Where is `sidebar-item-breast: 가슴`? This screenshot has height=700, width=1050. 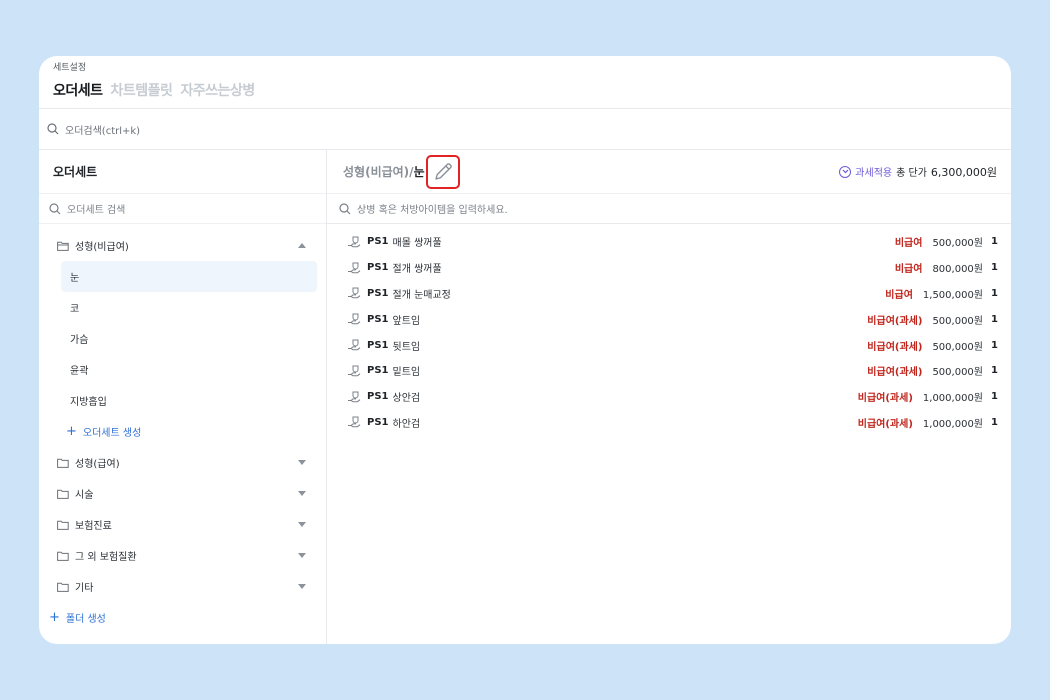 sidebar-item-breast: 가슴 is located at coordinates (182, 338).